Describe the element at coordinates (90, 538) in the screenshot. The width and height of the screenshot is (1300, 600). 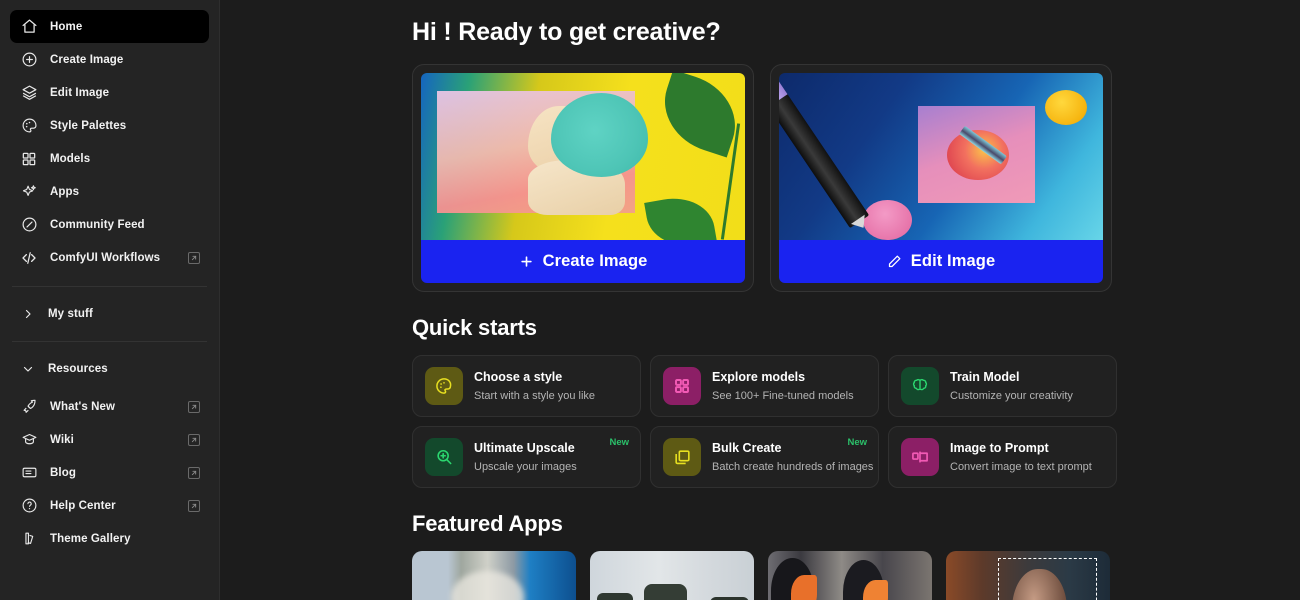
I see `sidebar-item-label: Theme Gallery` at that location.